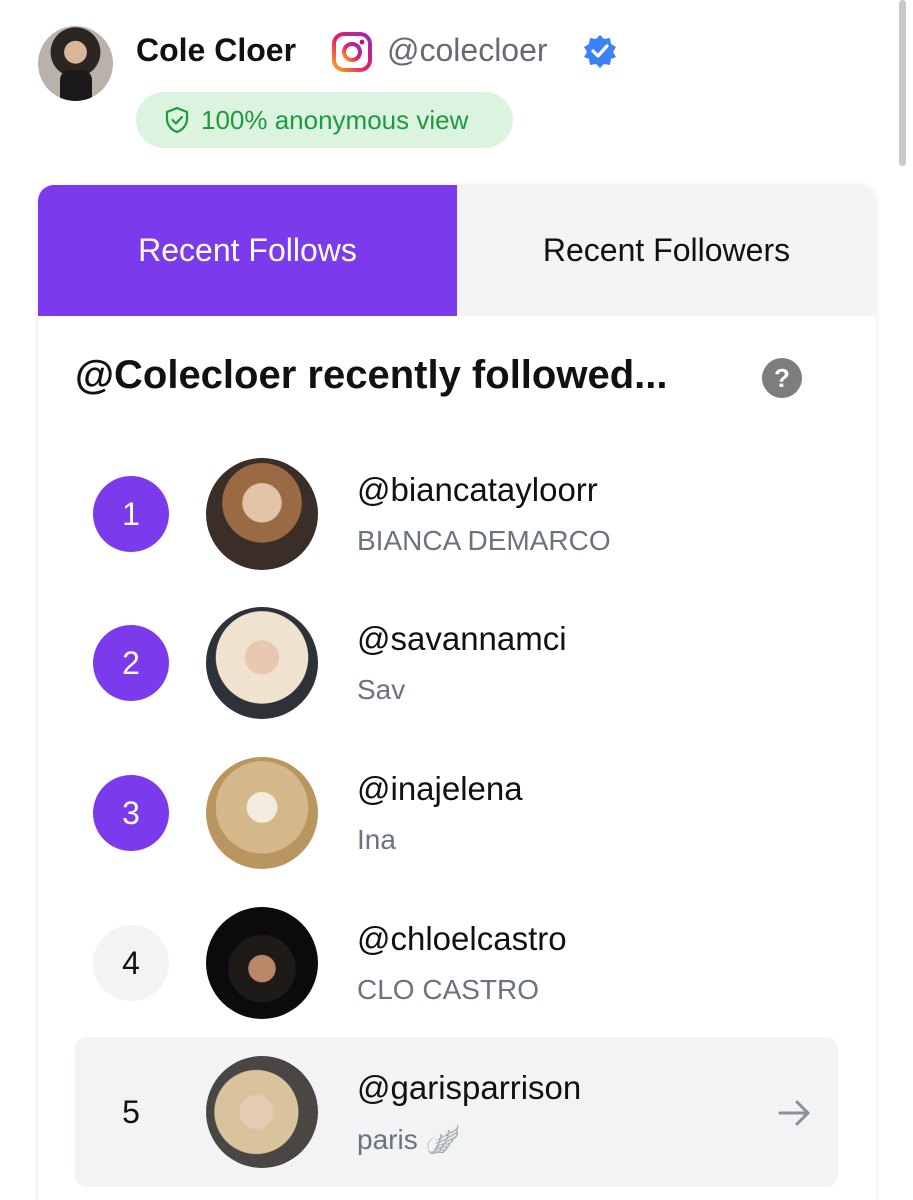 The height and width of the screenshot is (1200, 913). What do you see at coordinates (456, 514) in the screenshot?
I see `list-item: 1 @biancatayloorr BIANCA DEMARCO` at bounding box center [456, 514].